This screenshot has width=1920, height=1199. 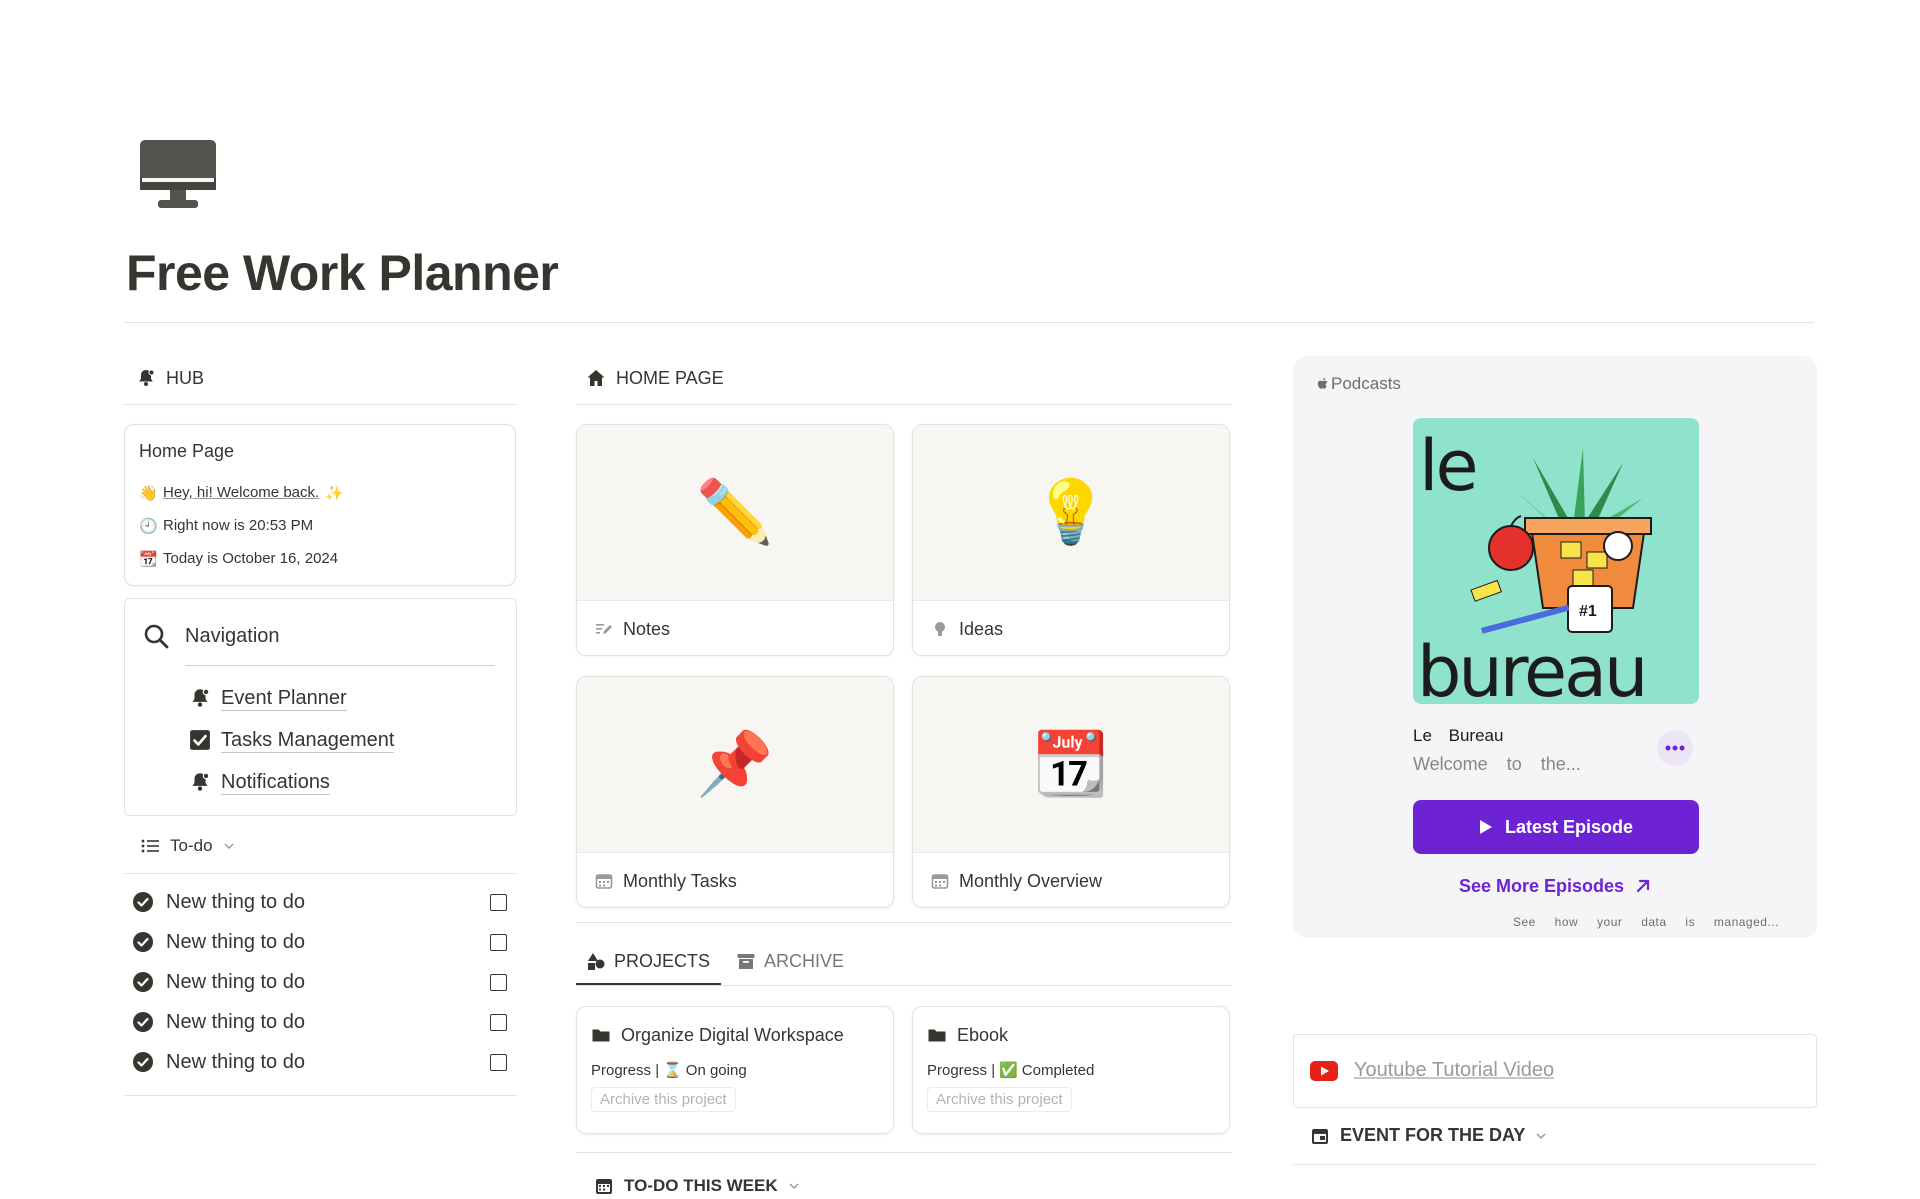 What do you see at coordinates (701, 1185) in the screenshot?
I see `week-heading: TO-DO THIS WEEK` at bounding box center [701, 1185].